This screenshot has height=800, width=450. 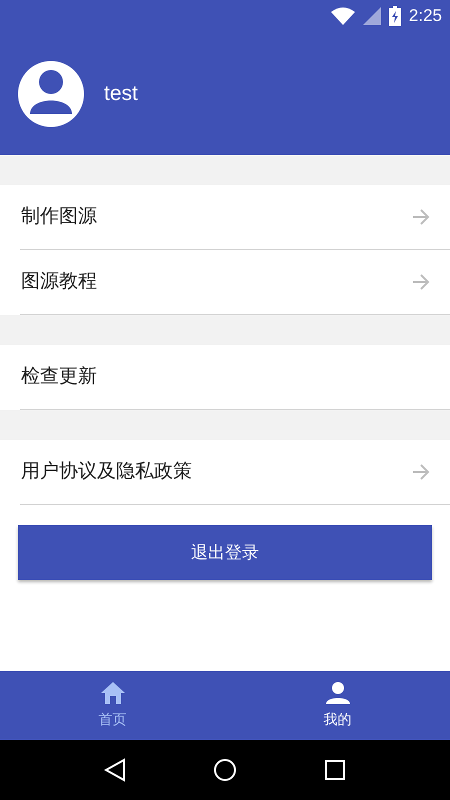 I want to click on menu-label: 用户协议及隐私政策, so click(x=106, y=472).